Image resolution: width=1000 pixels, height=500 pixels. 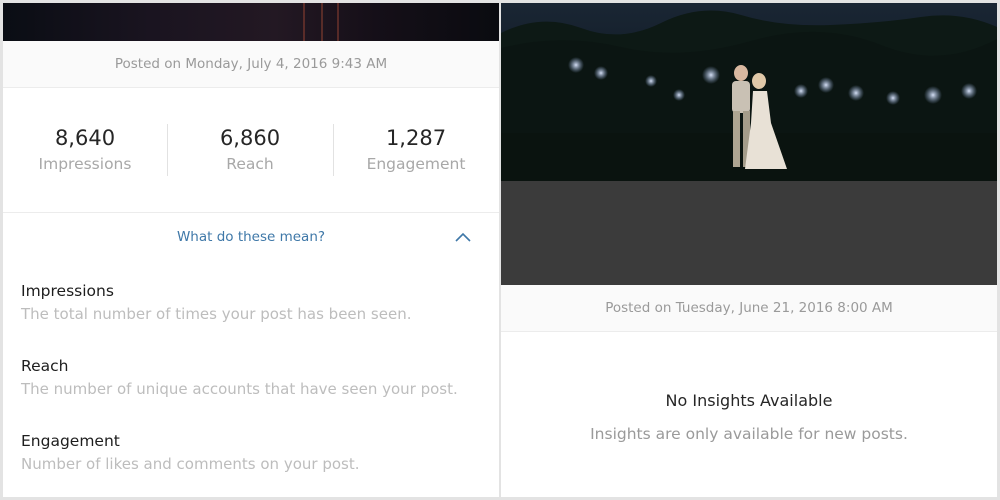 I want to click on reach-stat: 6,860 Reach, so click(x=250, y=149).